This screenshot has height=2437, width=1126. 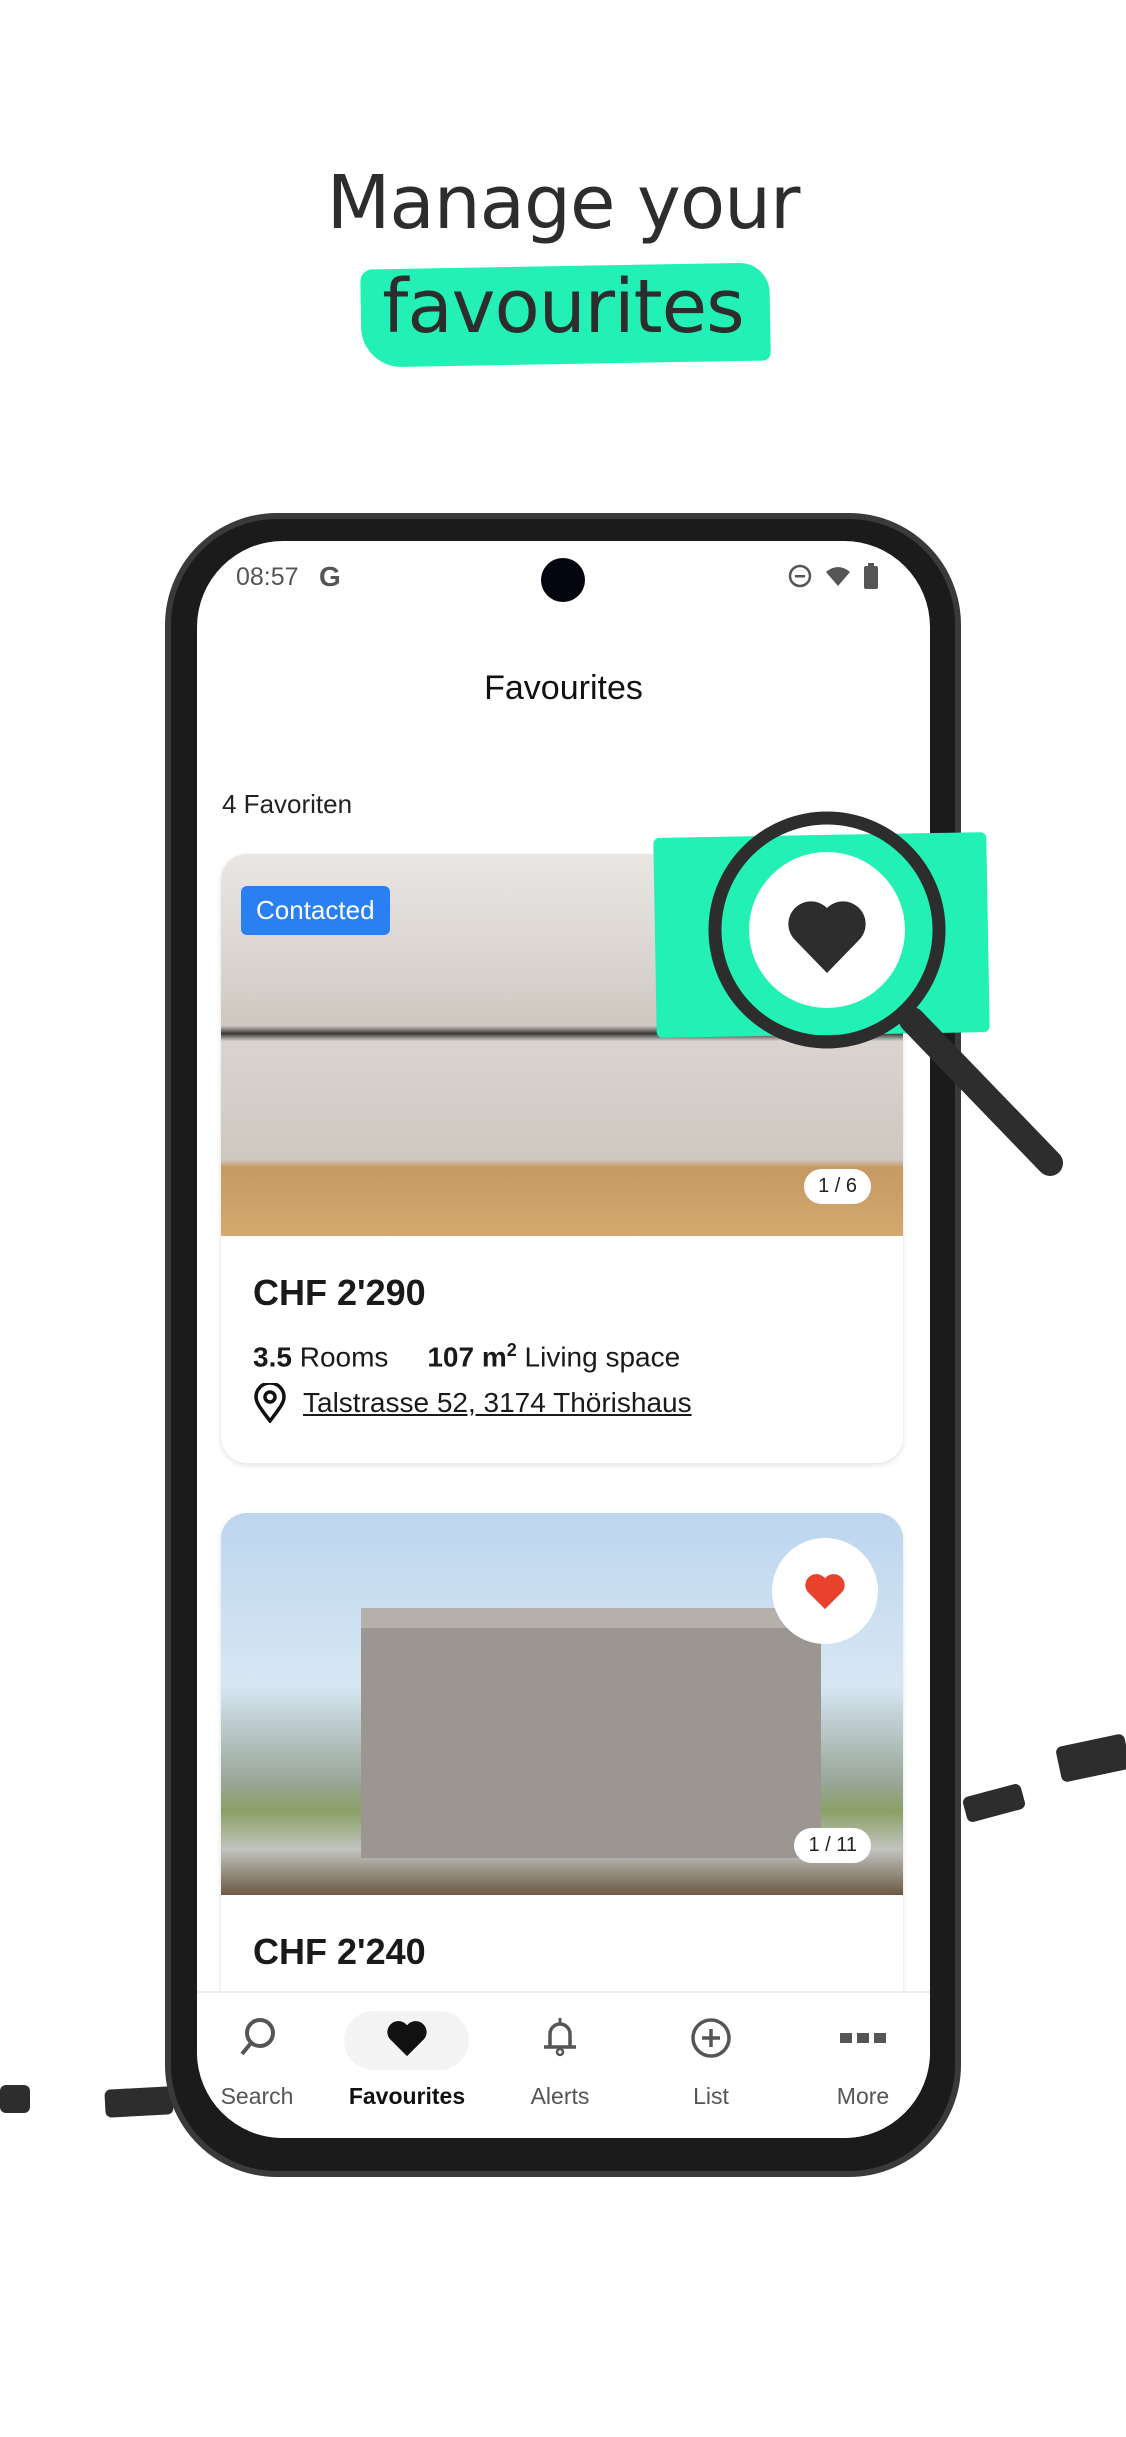 I want to click on more-icon, so click(x=863, y=2038).